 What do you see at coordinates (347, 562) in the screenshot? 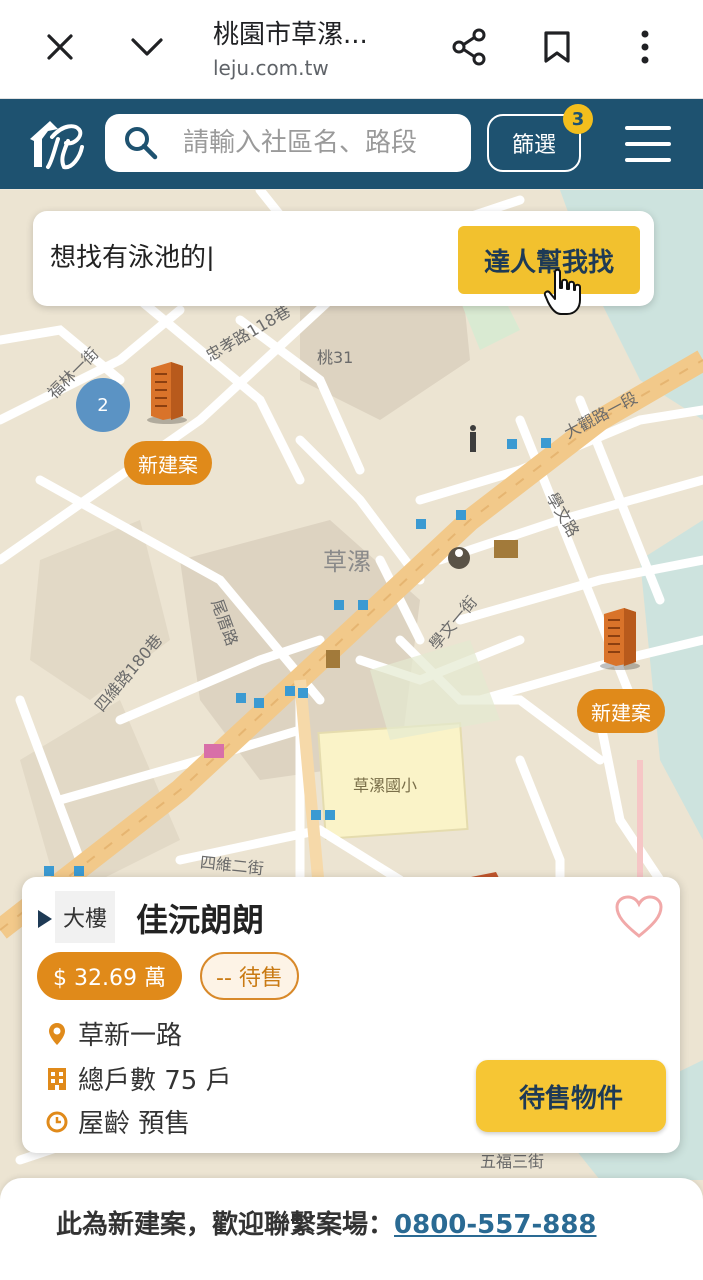
I see `area-label: 草漯` at bounding box center [347, 562].